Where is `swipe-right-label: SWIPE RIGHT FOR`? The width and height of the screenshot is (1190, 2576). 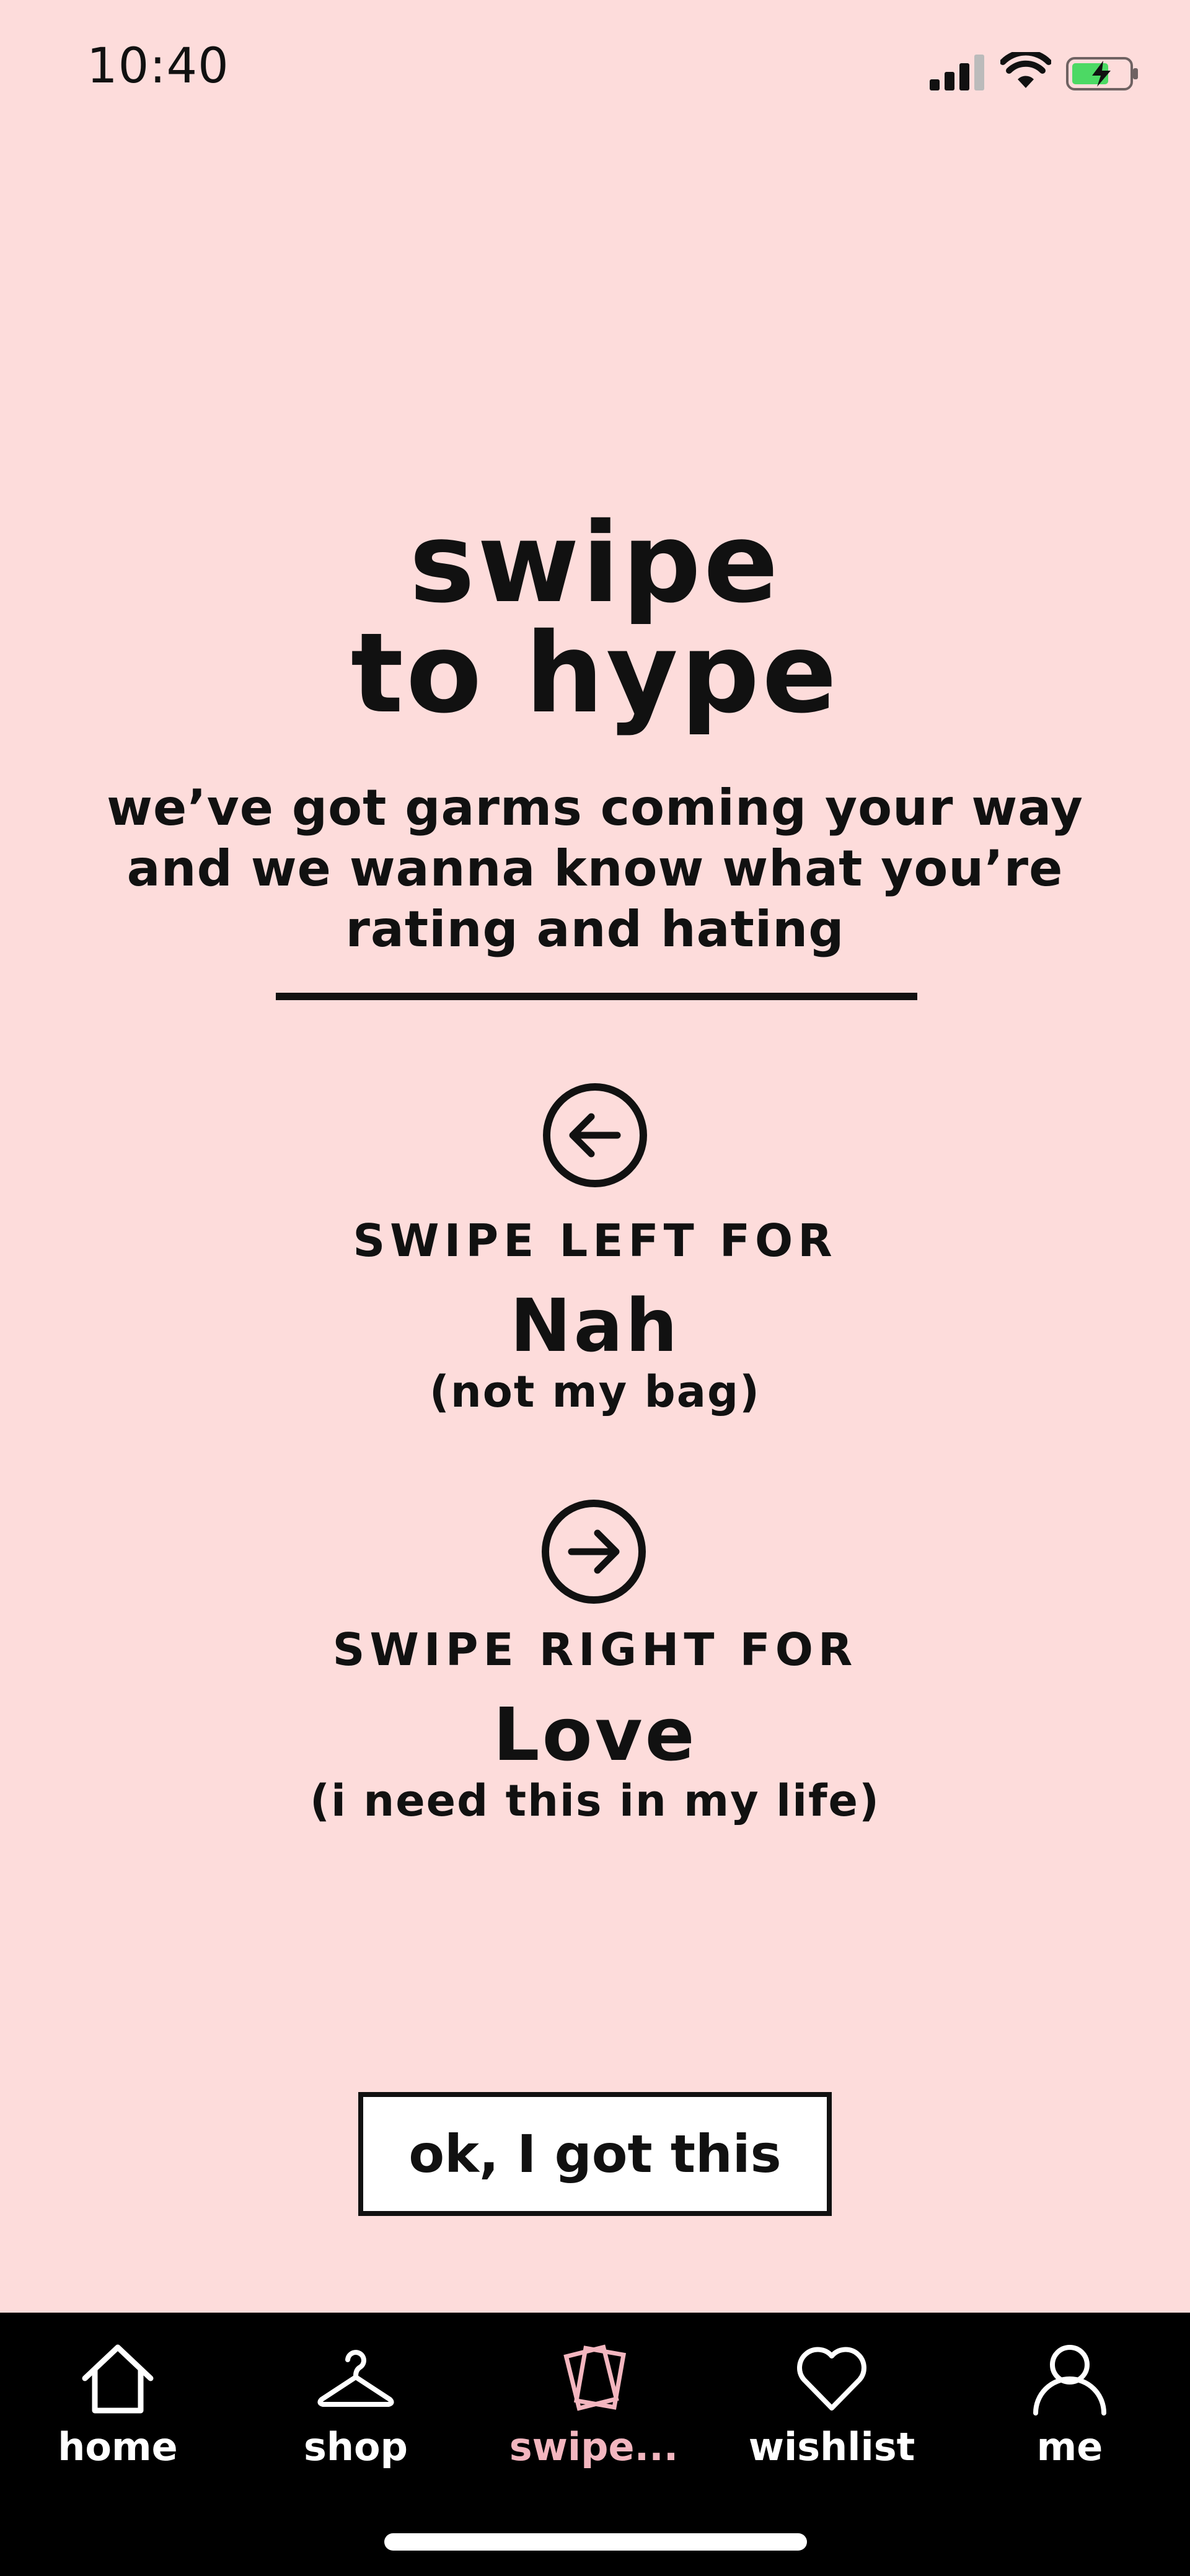
swipe-right-label: SWIPE RIGHT FOR is located at coordinates (595, 1650).